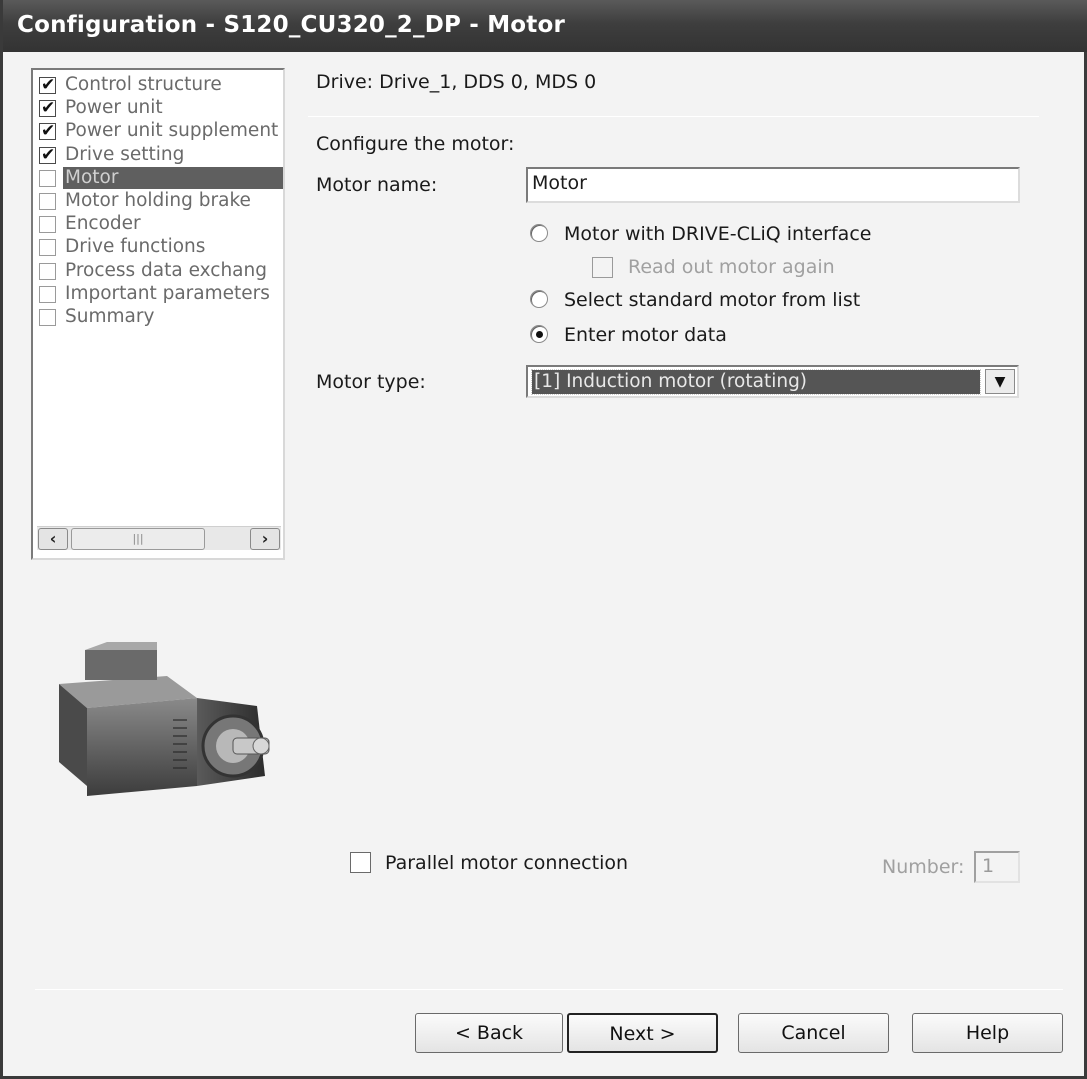 The height and width of the screenshot is (1079, 1087). Describe the element at coordinates (456, 82) in the screenshot. I see `drive-info-label: Drive: Drive_1, DDS 0, MDS 0` at that location.